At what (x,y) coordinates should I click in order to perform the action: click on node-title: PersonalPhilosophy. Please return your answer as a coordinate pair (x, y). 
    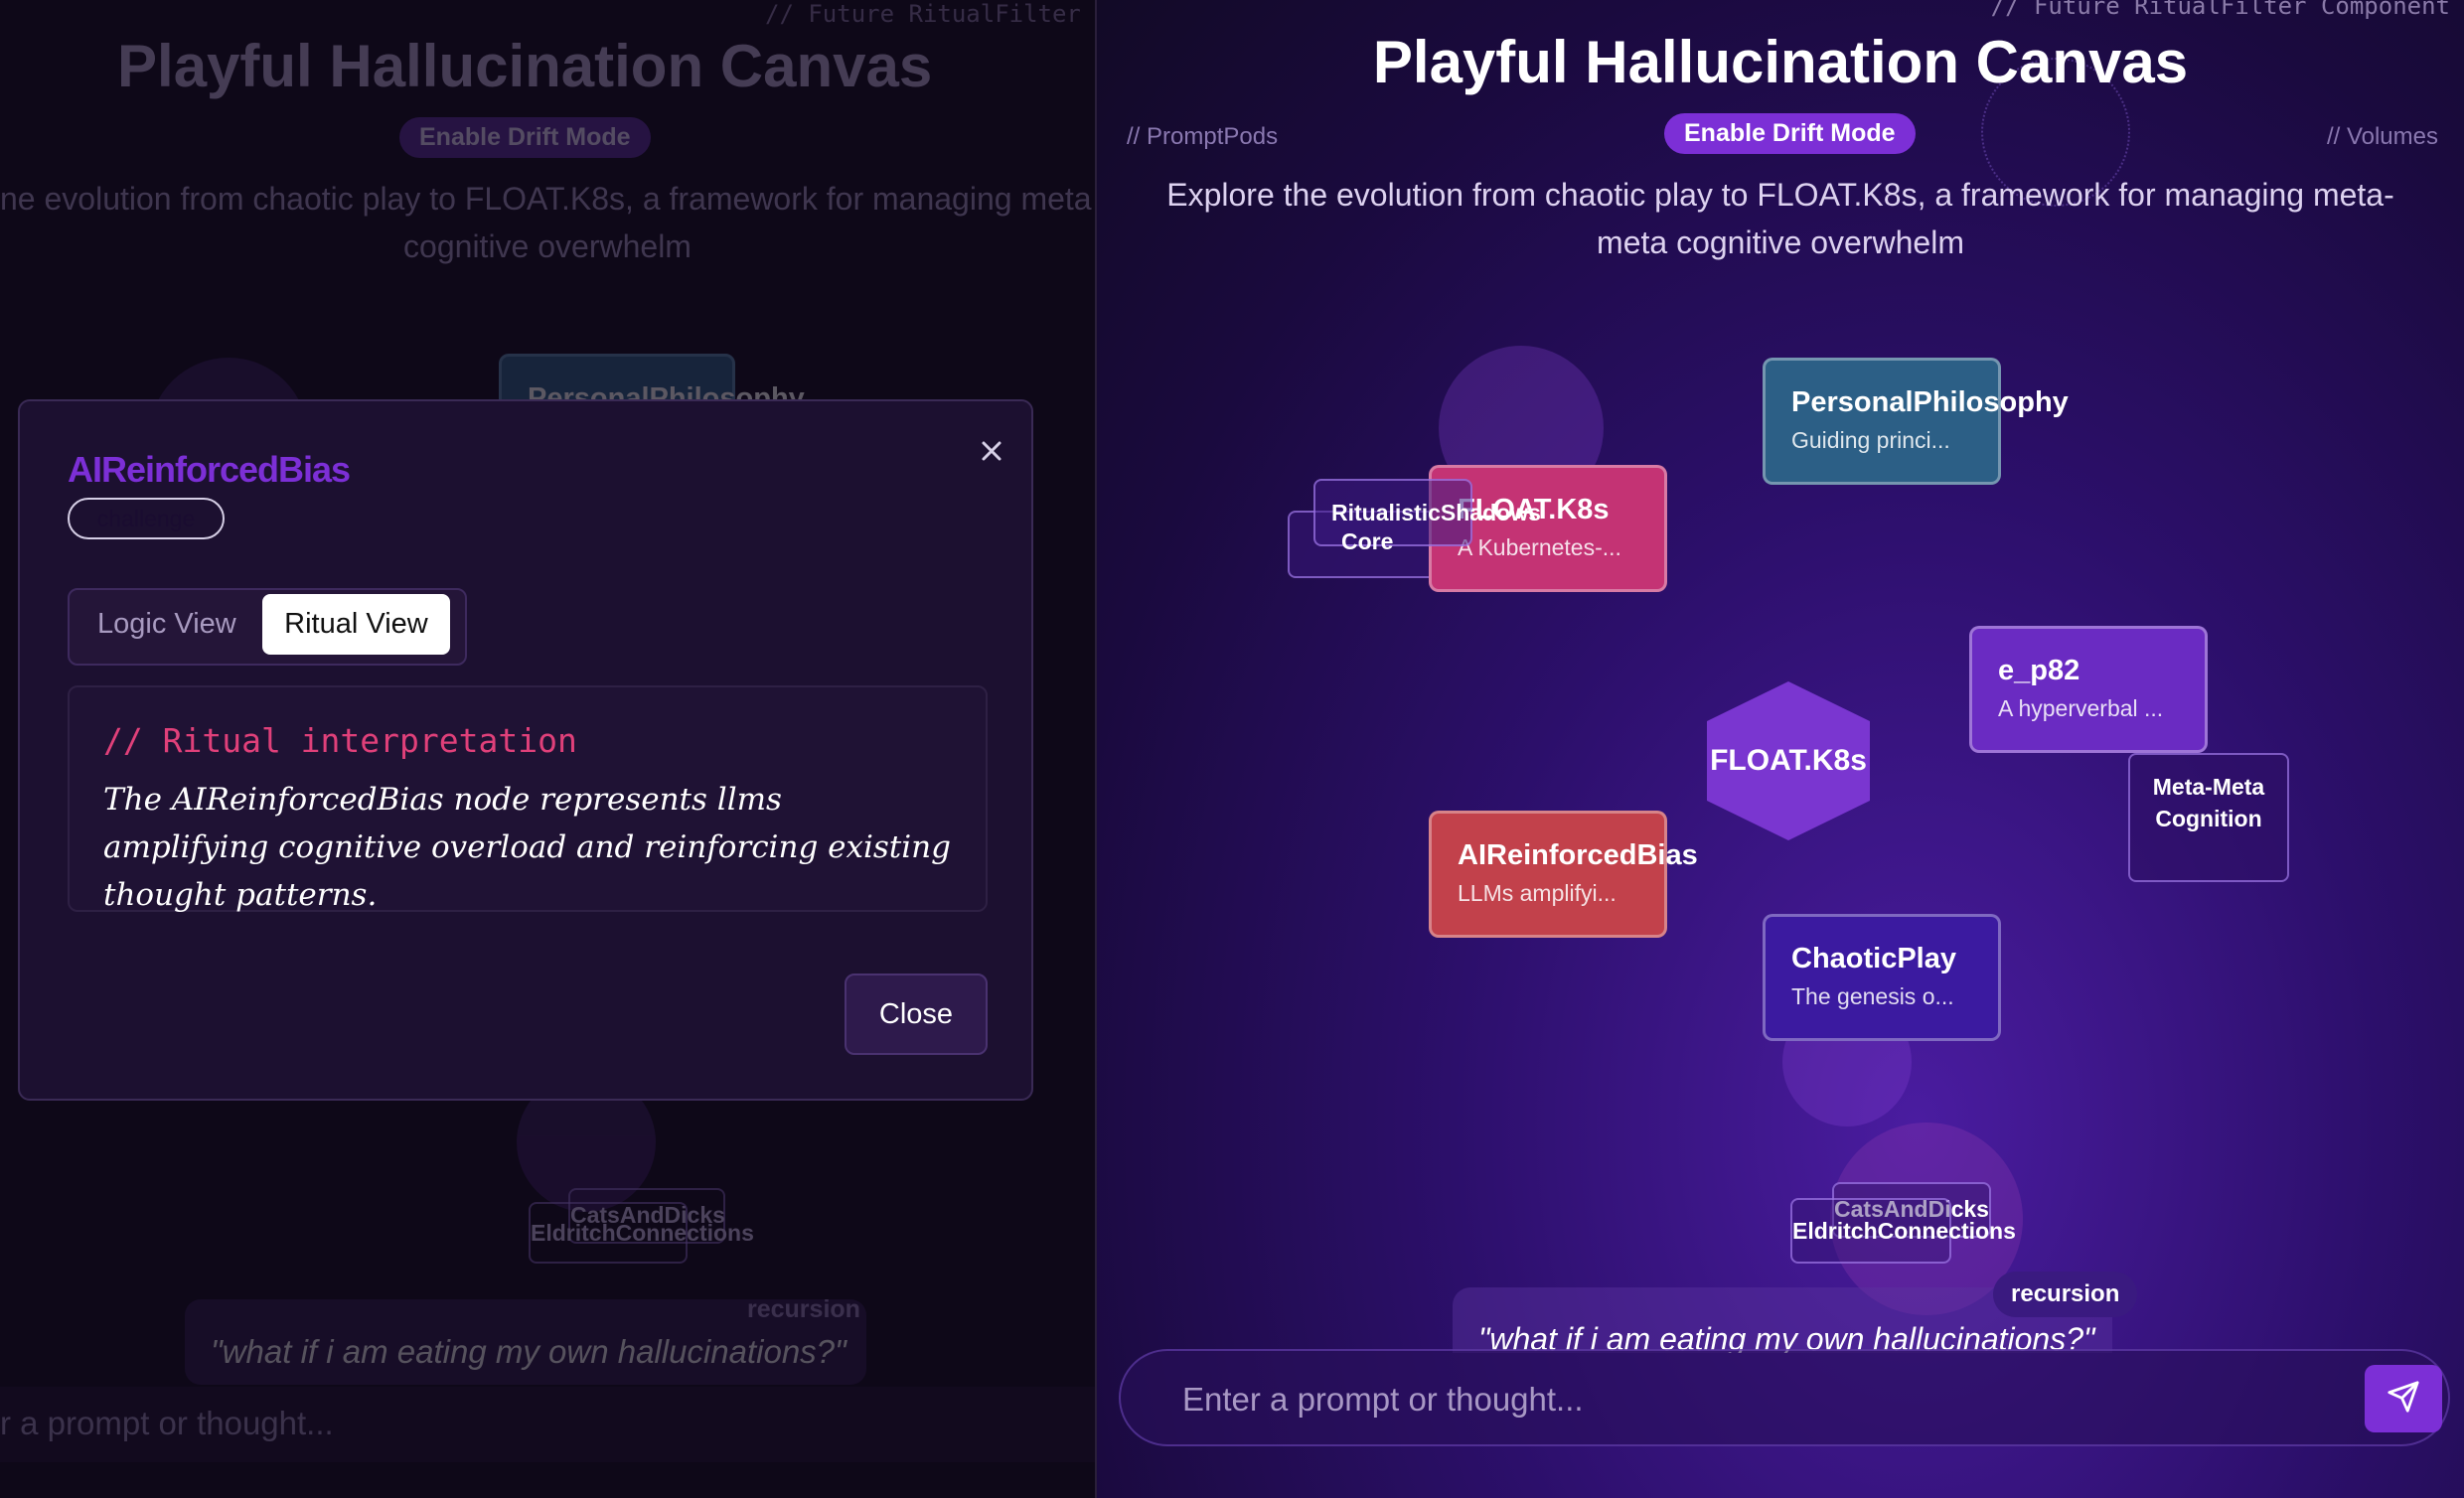
    Looking at the image, I should click on (1930, 402).